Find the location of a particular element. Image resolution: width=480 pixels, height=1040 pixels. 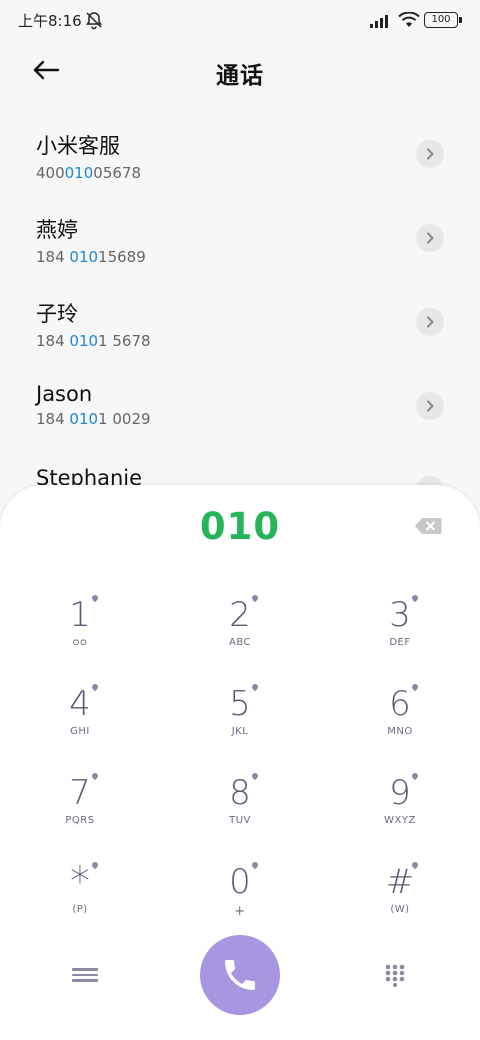

key-letters: WXYZ is located at coordinates (400, 820).